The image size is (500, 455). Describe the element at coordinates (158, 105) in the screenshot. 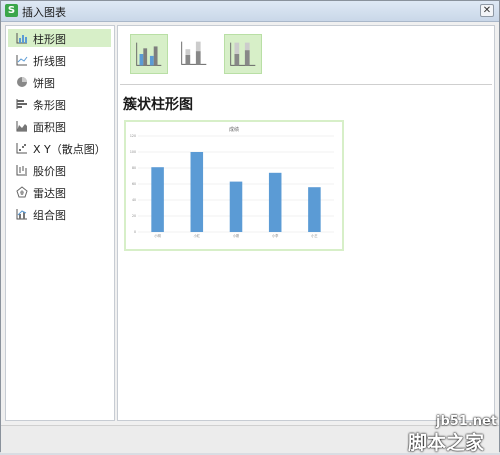

I see `chart-type-title: 簇状柱形图` at that location.